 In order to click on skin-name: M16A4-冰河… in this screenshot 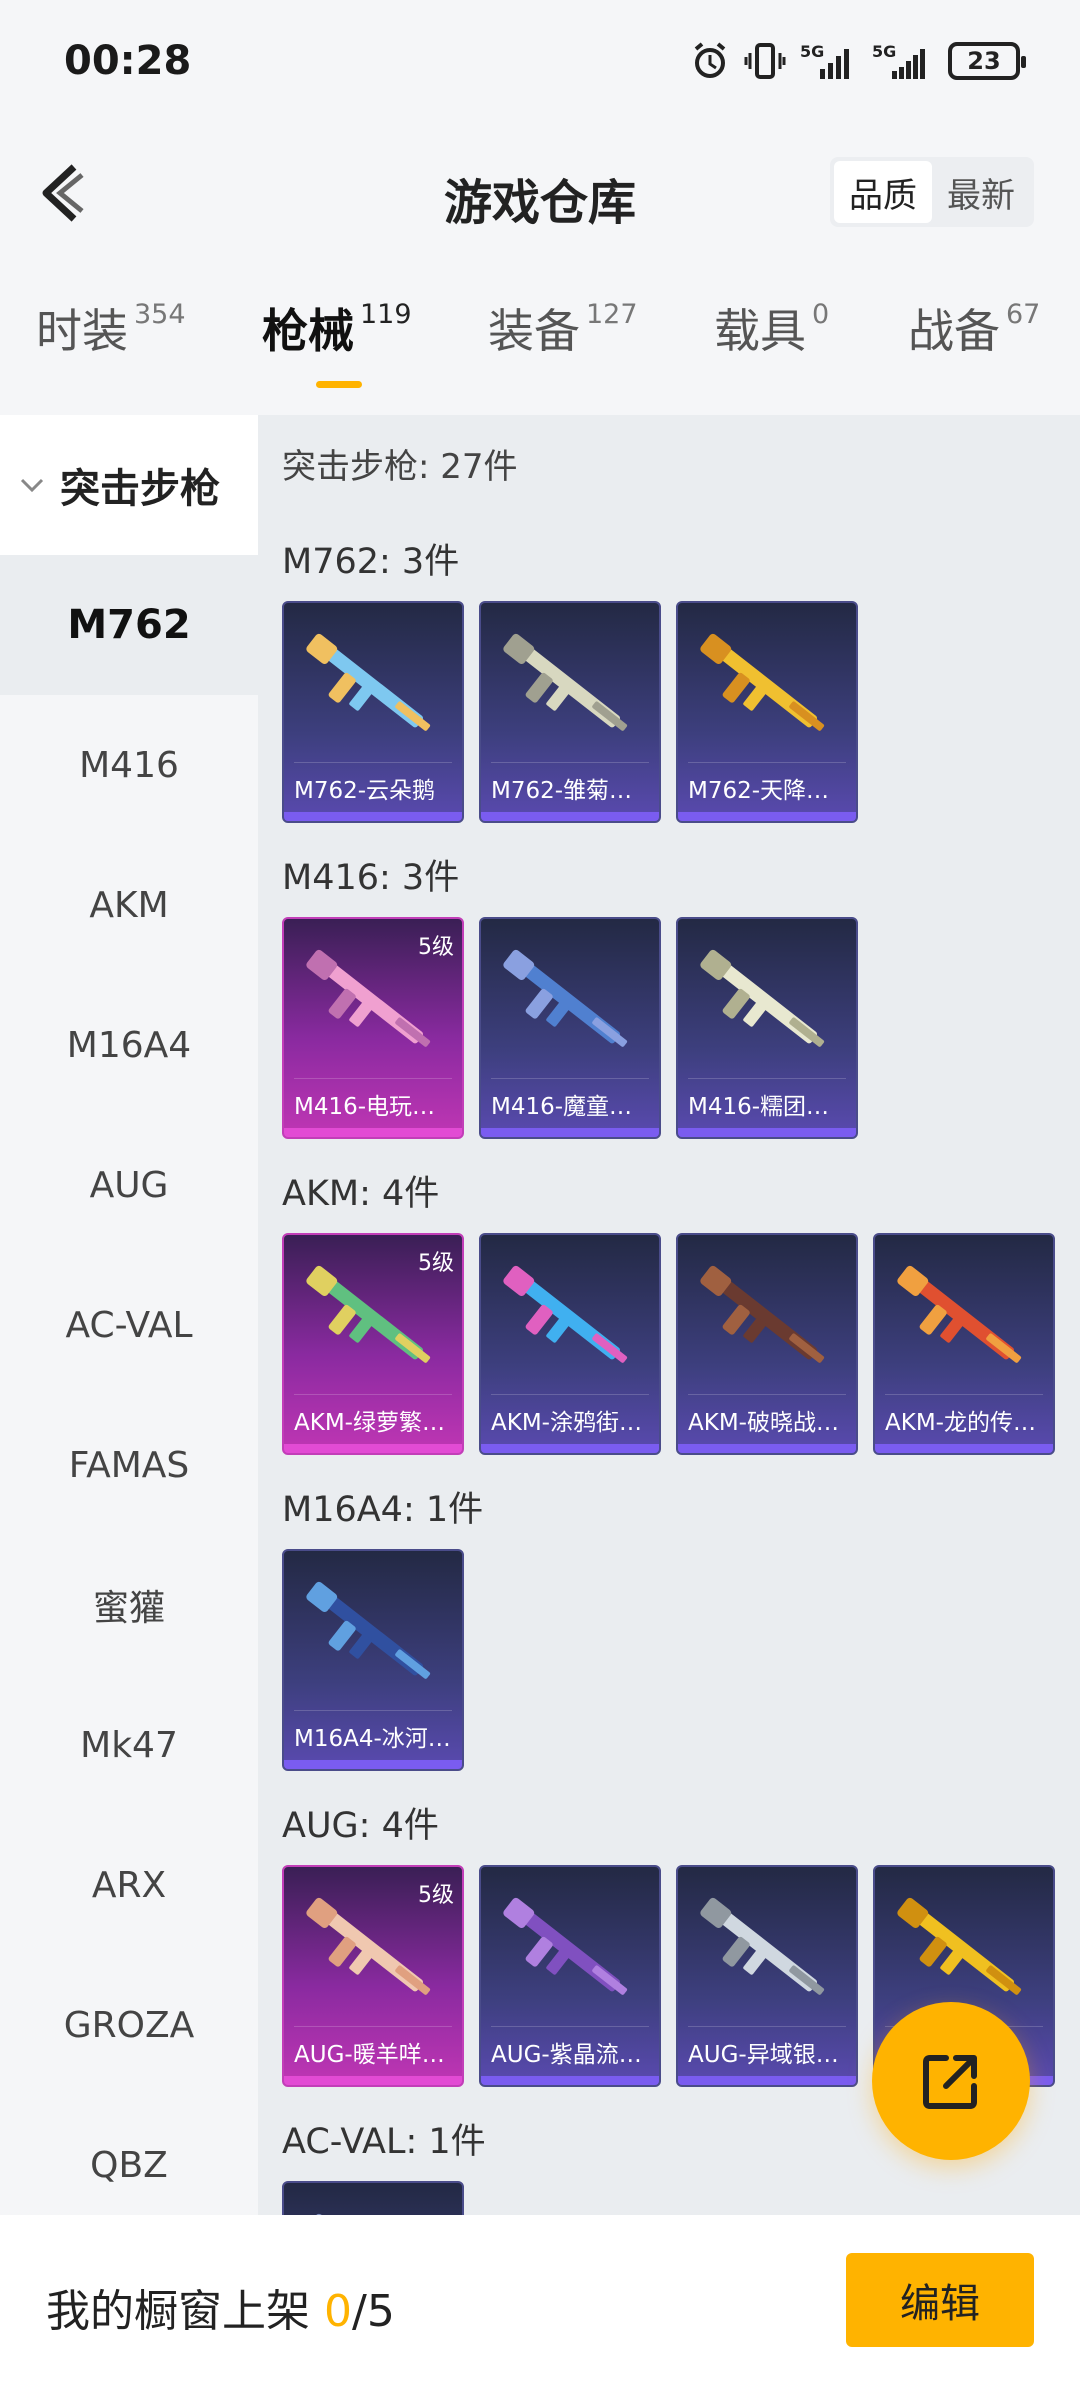, I will do `click(372, 1739)`.